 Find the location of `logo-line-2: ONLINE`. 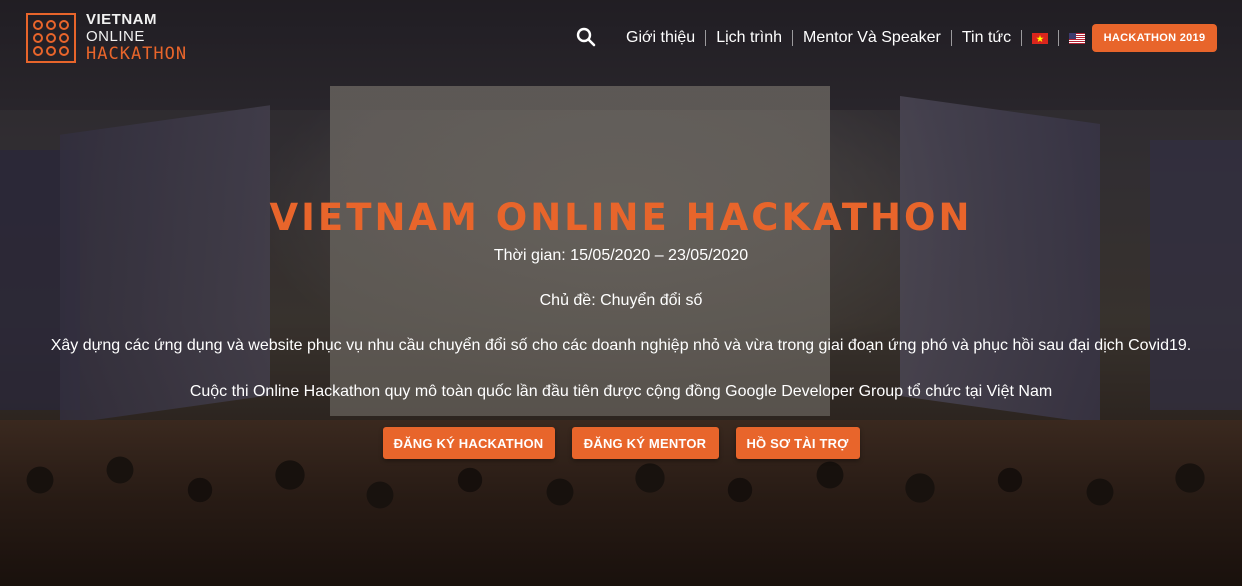

logo-line-2: ONLINE is located at coordinates (115, 36).